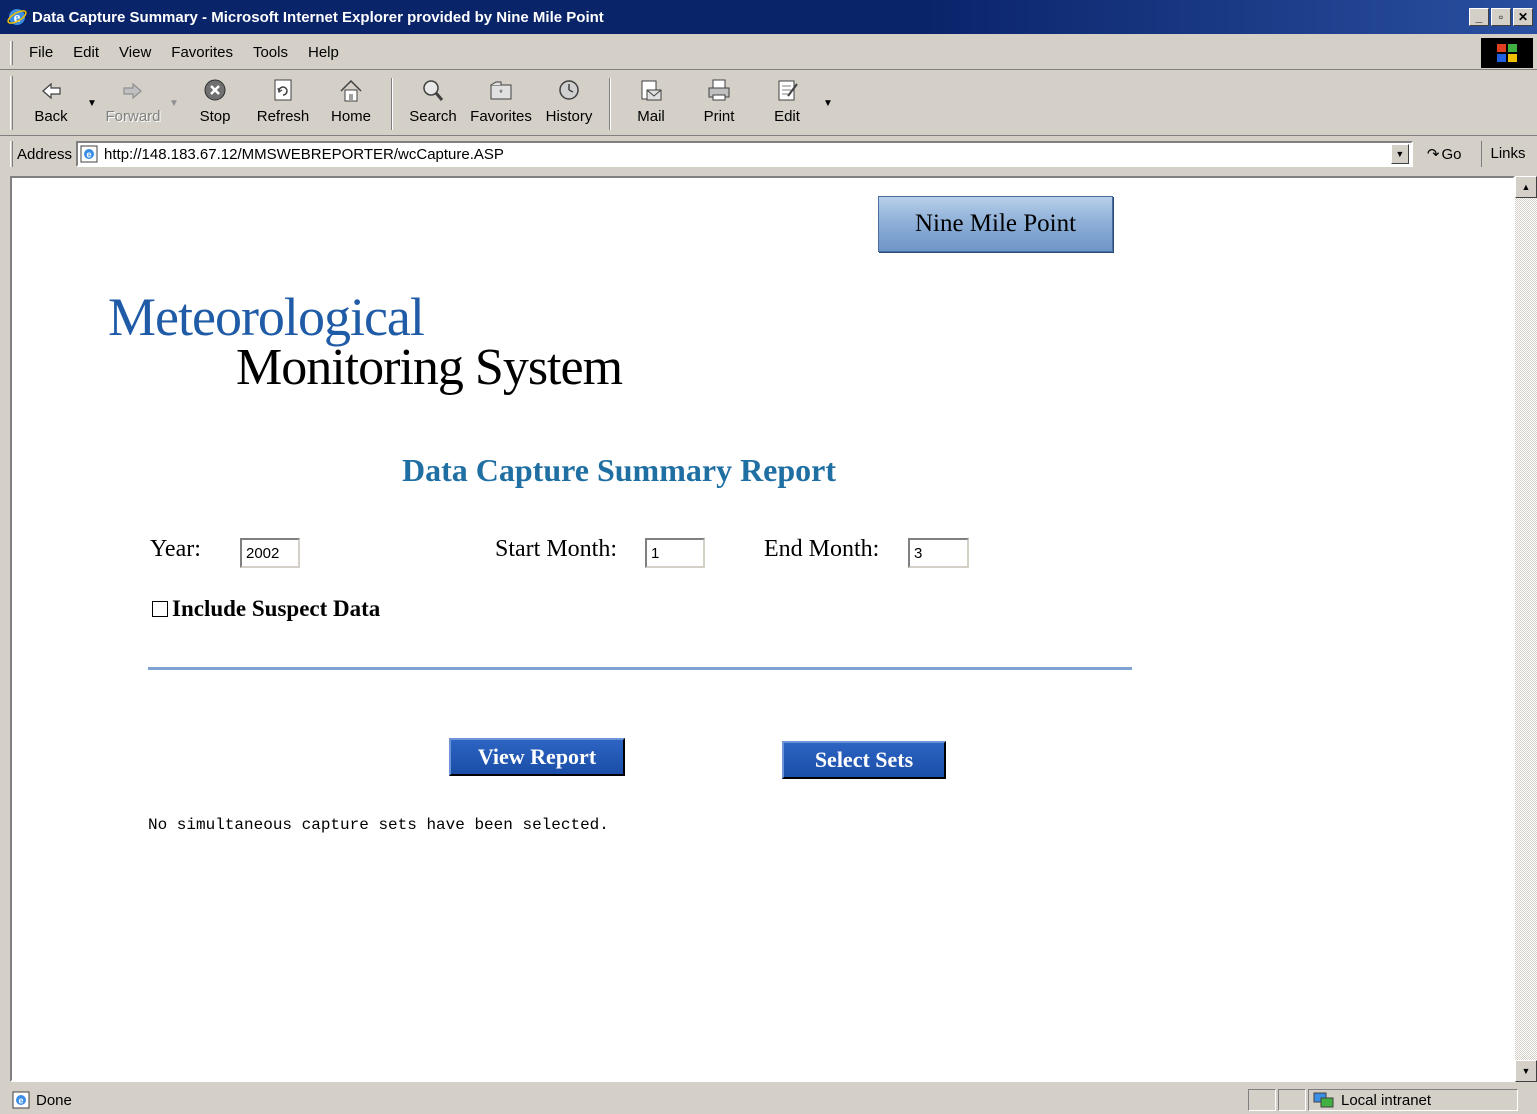 This screenshot has height=1114, width=1537. What do you see at coordinates (537, 757) in the screenshot?
I see `view-report-button: View Report` at bounding box center [537, 757].